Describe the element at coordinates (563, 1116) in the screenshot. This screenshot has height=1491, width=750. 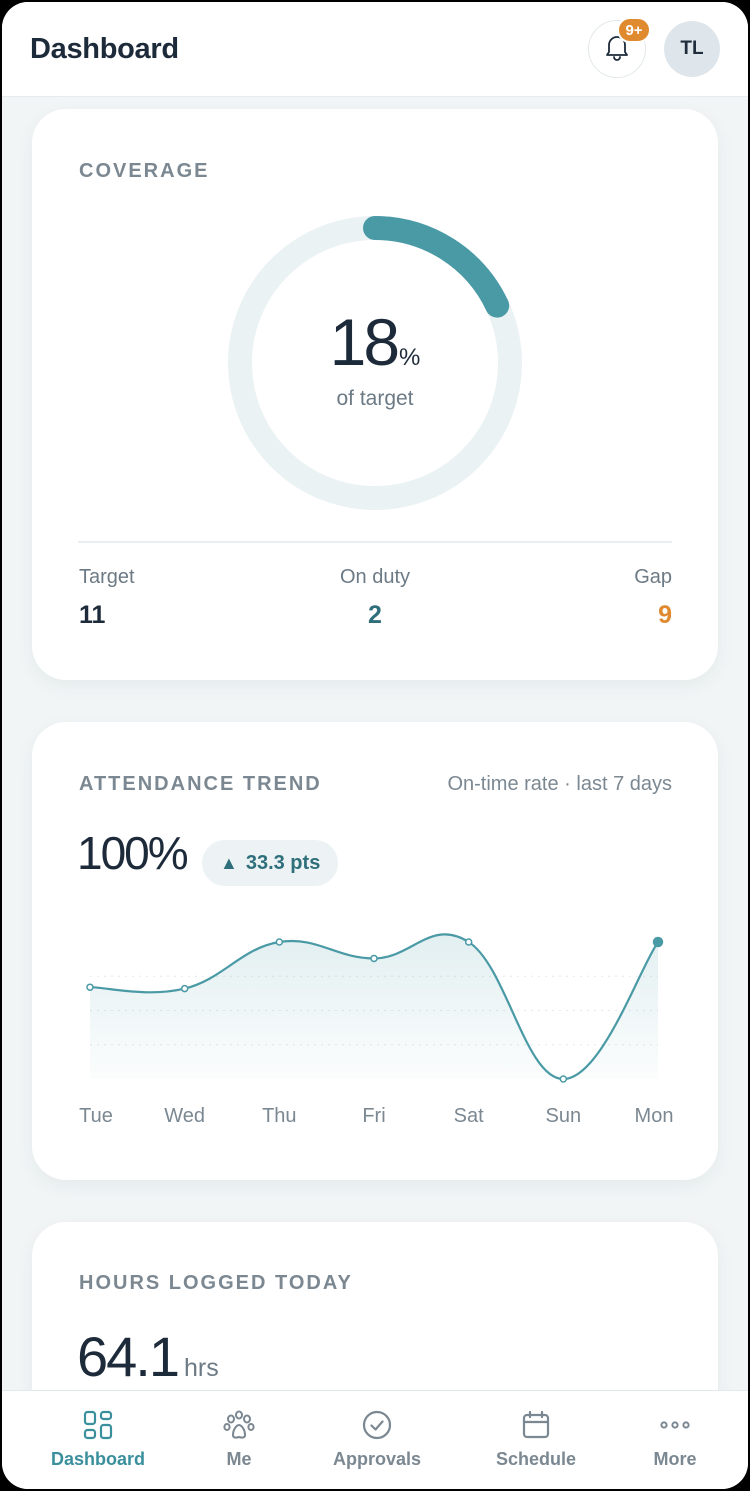
I see `x-tick-label-sun: Sun` at that location.